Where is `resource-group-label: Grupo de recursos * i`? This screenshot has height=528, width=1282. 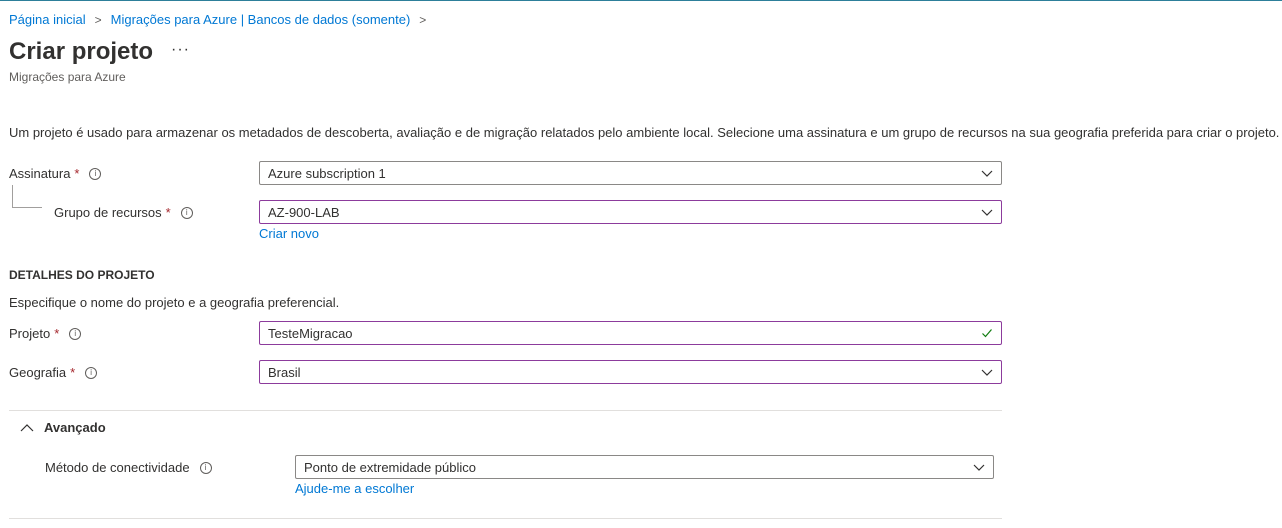 resource-group-label: Grupo de recursos * i is located at coordinates (123, 212).